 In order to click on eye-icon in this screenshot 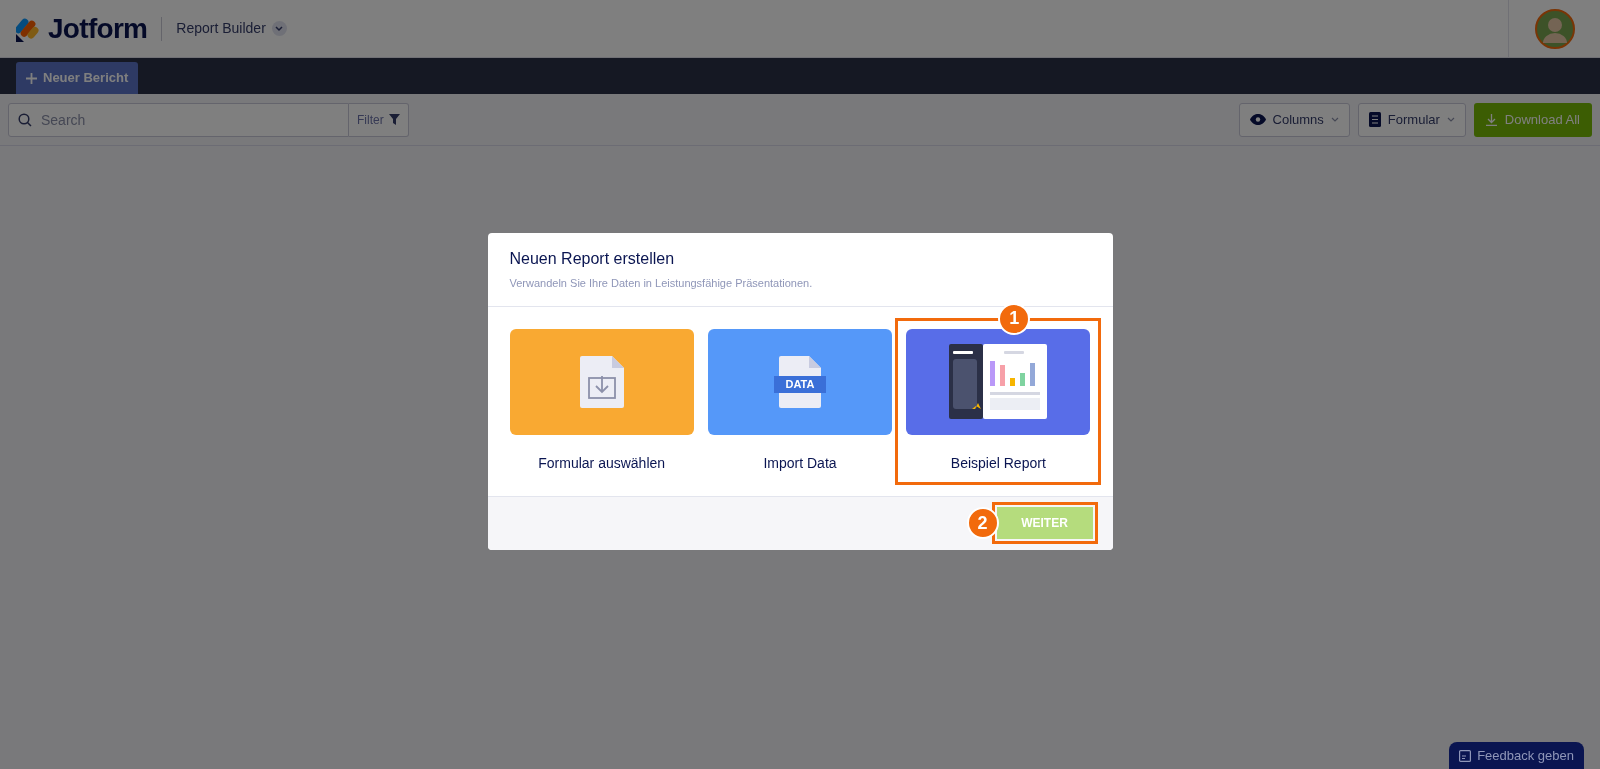, I will do `click(1257, 119)`.